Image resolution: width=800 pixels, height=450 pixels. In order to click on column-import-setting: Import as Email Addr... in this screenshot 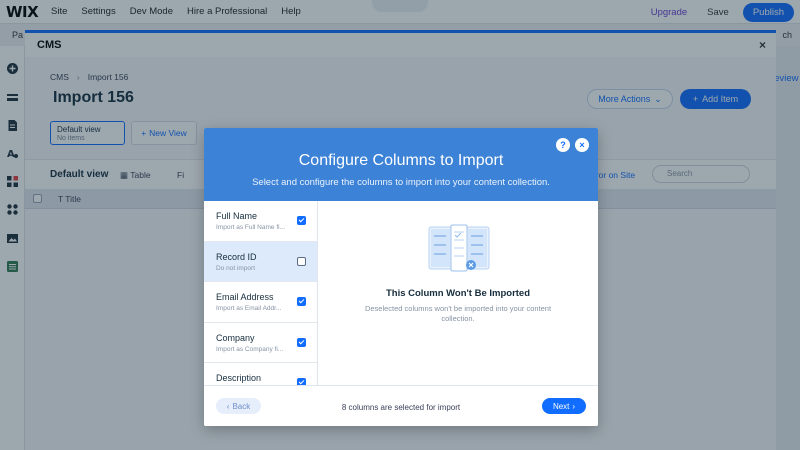, I will do `click(249, 308)`.